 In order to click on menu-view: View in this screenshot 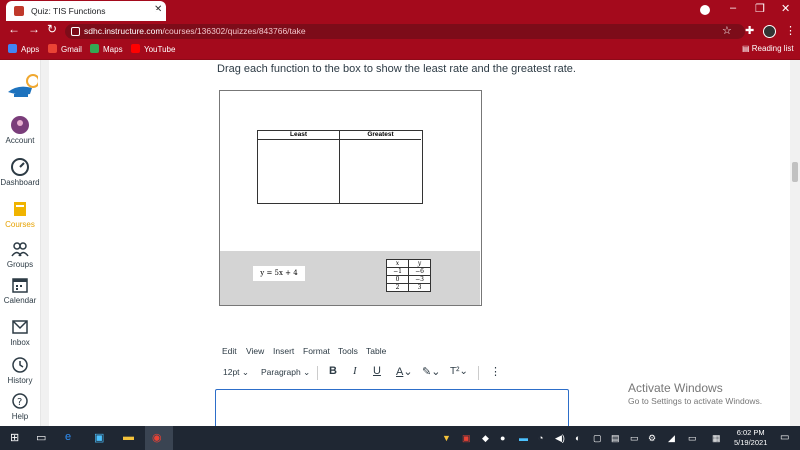, I will do `click(255, 351)`.